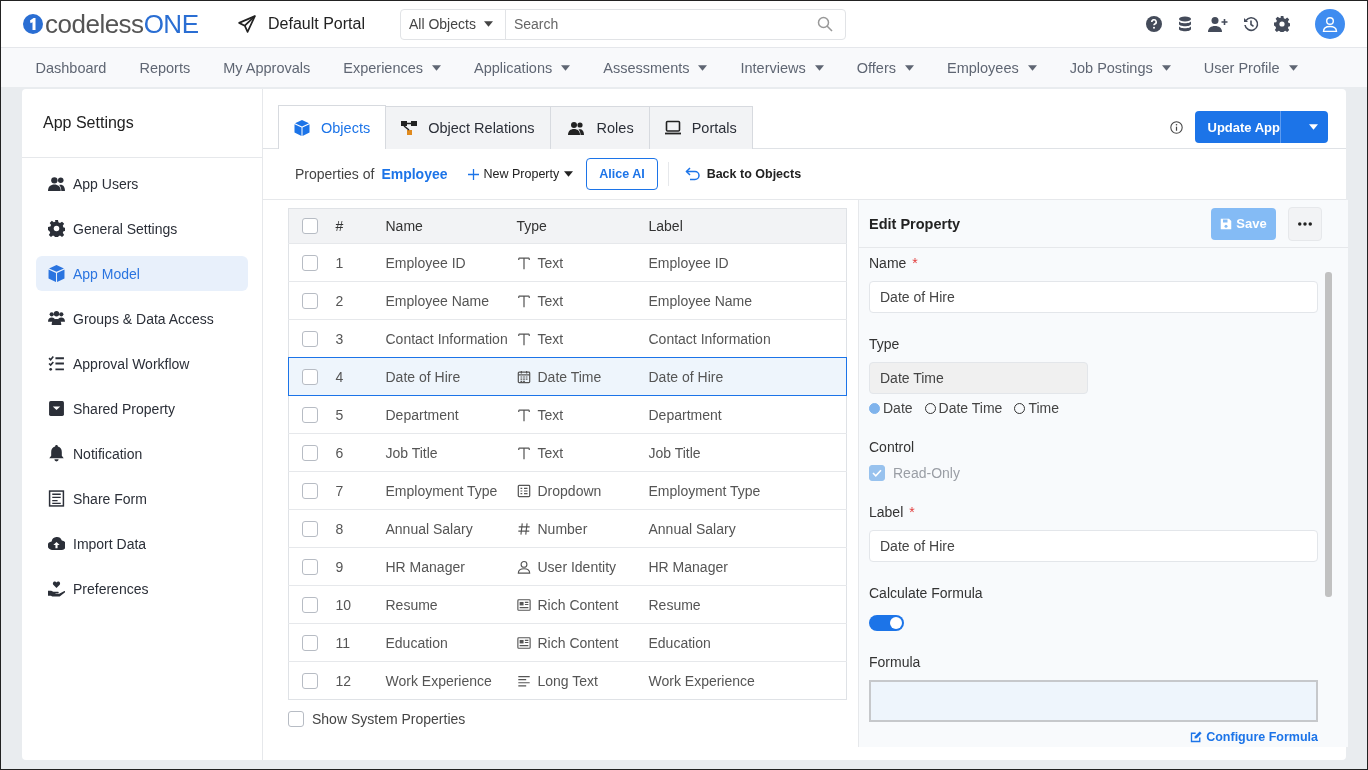 This screenshot has height=770, width=1368. What do you see at coordinates (118, 24) in the screenshot?
I see `logo: codelessONE` at bounding box center [118, 24].